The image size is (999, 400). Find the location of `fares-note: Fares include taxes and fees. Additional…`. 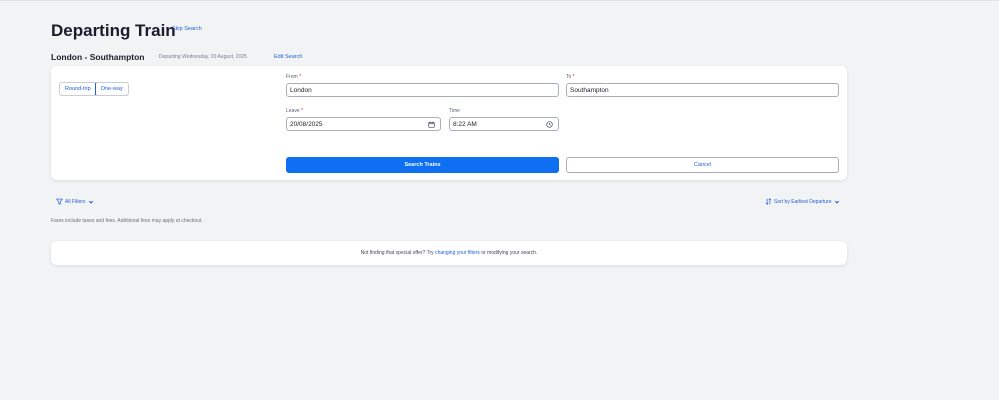

fares-note: Fares include taxes and fees. Additional… is located at coordinates (127, 221).